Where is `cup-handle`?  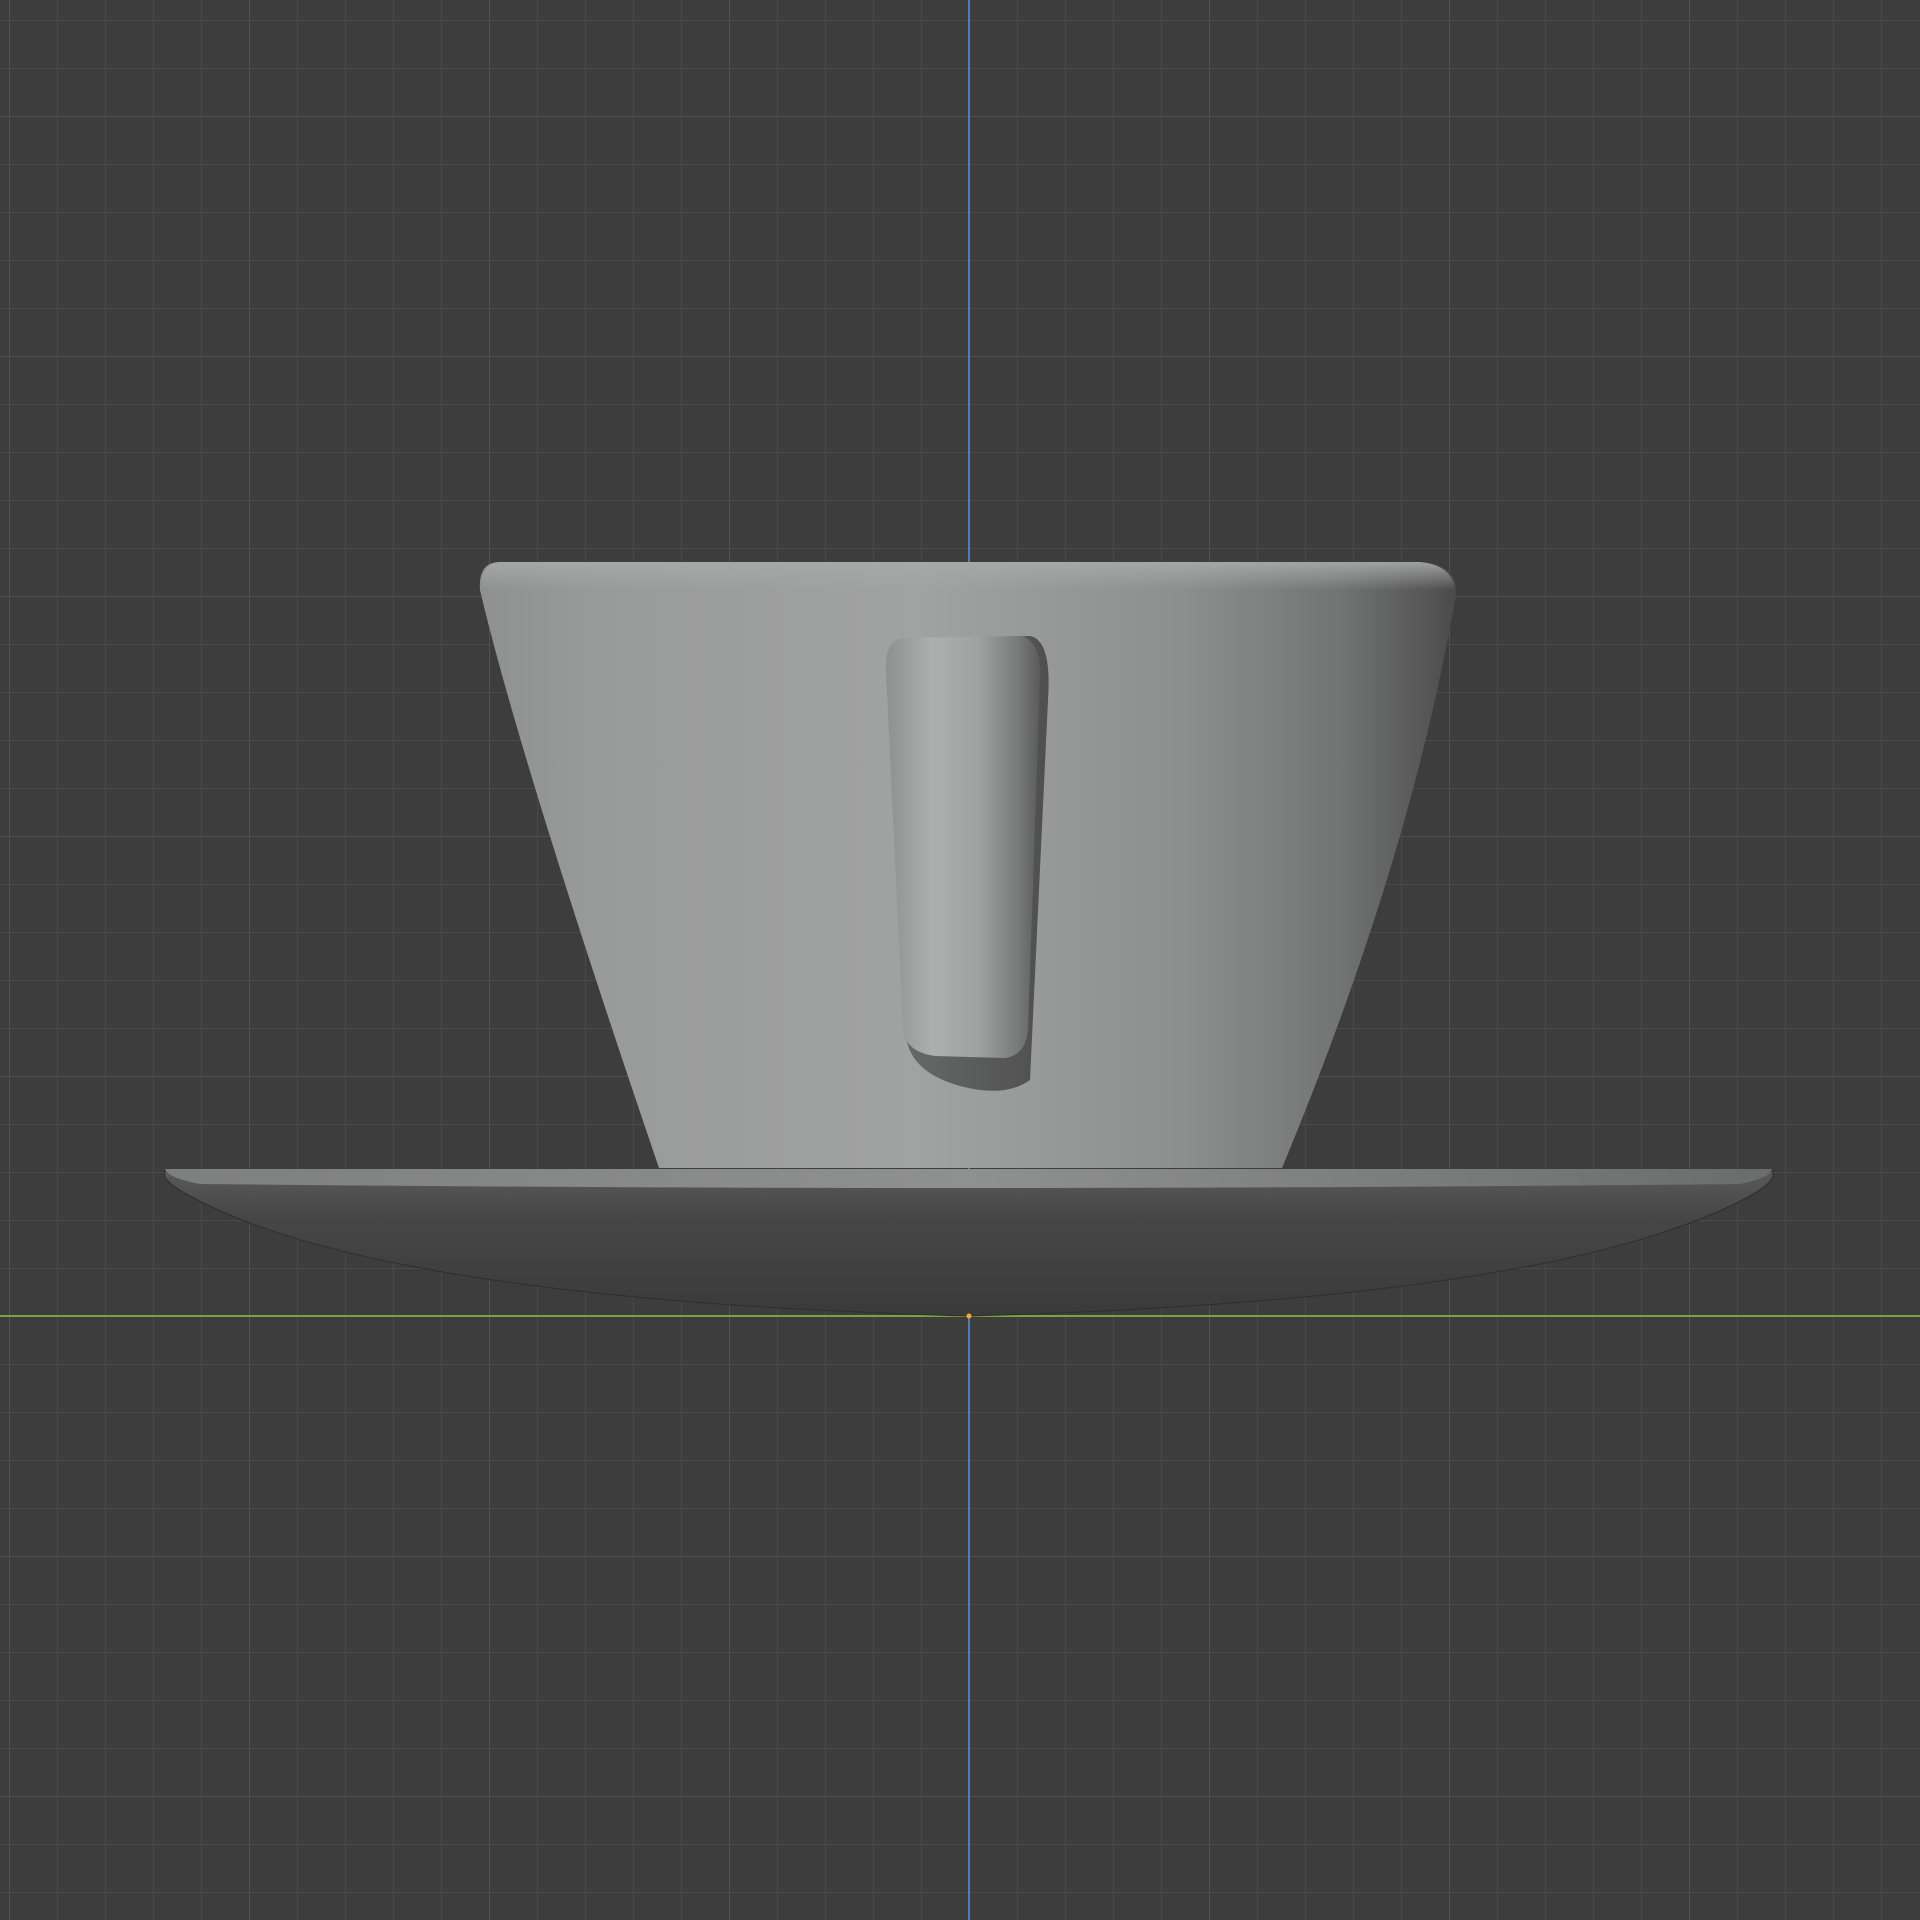
cup-handle is located at coordinates (967, 863).